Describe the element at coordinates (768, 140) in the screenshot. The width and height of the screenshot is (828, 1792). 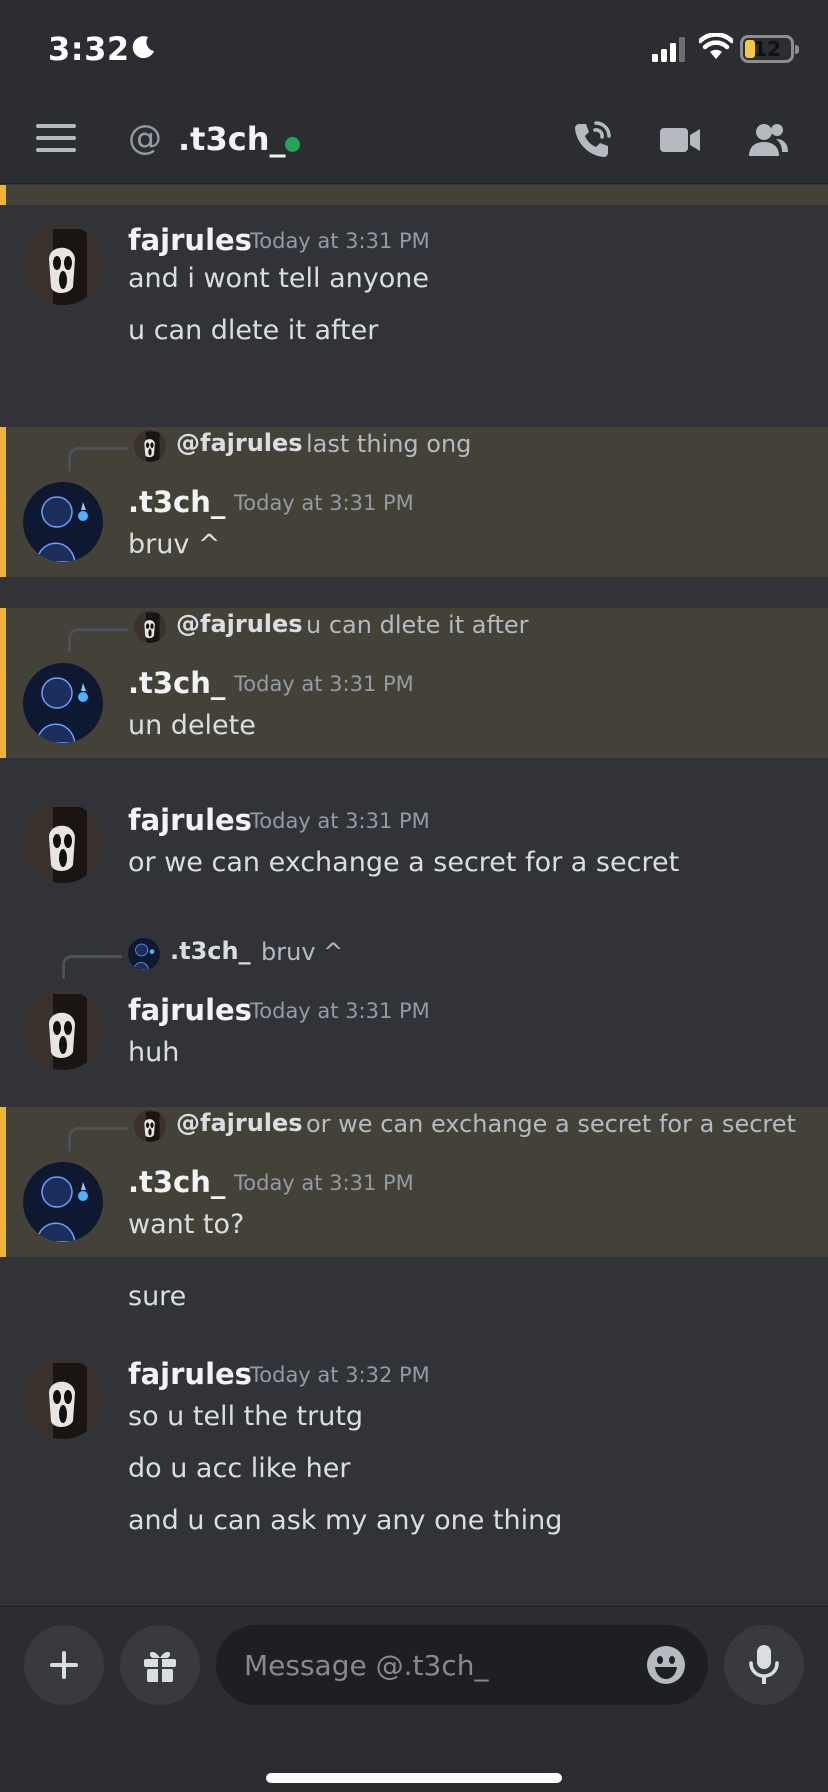
I see `members-icon` at that location.